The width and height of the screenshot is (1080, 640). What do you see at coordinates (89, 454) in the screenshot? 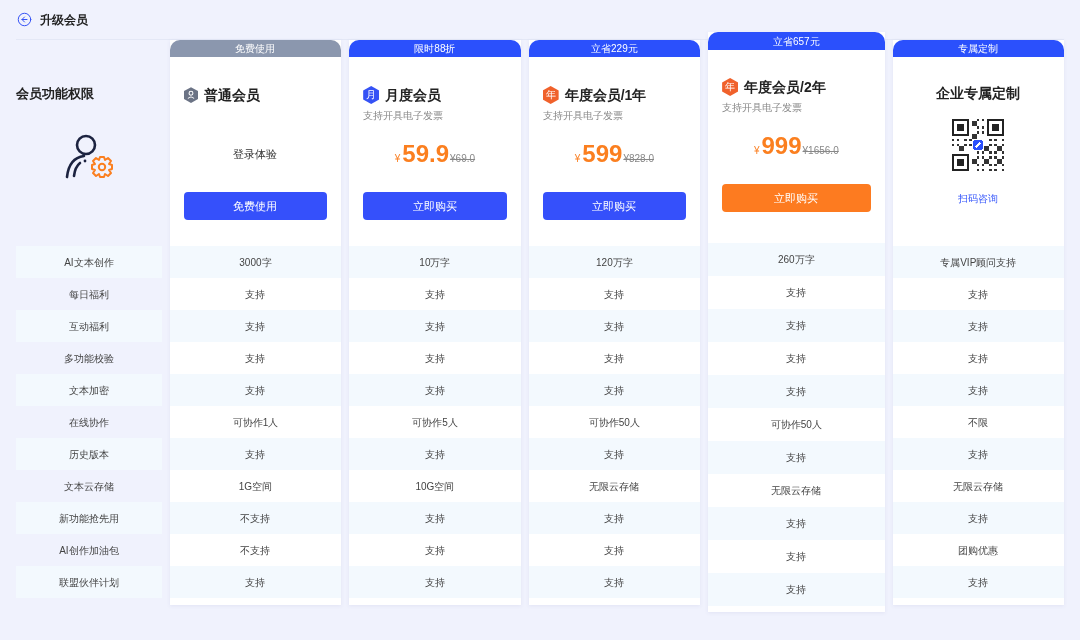
I see `feature-label: 历史版本` at bounding box center [89, 454].